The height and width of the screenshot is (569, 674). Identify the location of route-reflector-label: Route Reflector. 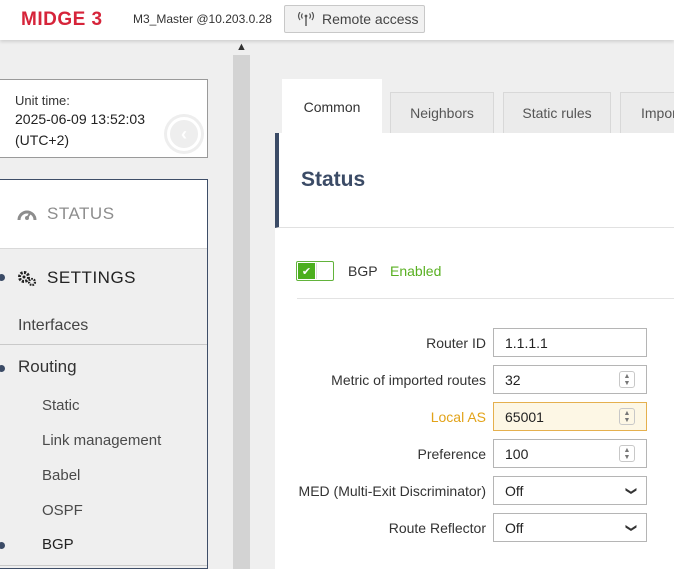
(437, 528).